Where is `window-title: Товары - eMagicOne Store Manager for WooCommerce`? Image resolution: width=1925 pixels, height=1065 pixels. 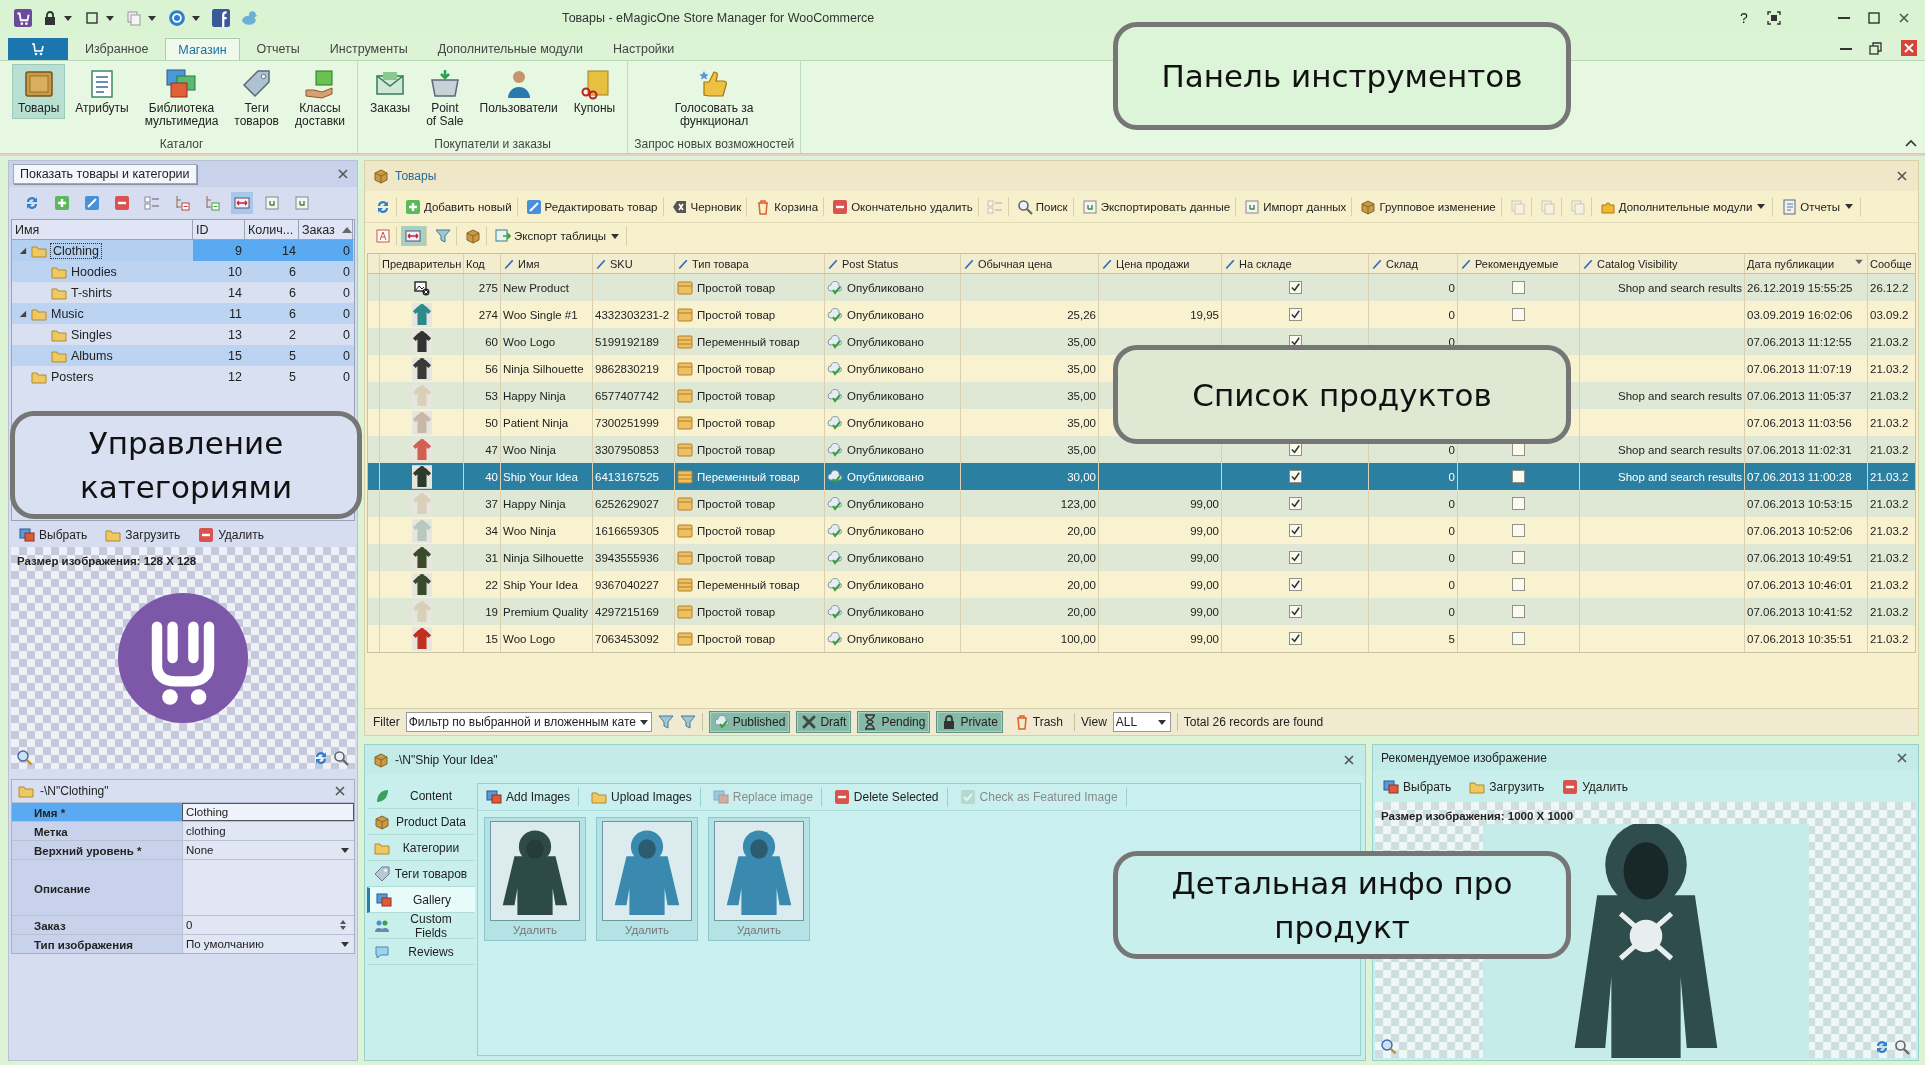
window-title: Товары - eMagicOne Store Manager for WooCommerce is located at coordinates (718, 18).